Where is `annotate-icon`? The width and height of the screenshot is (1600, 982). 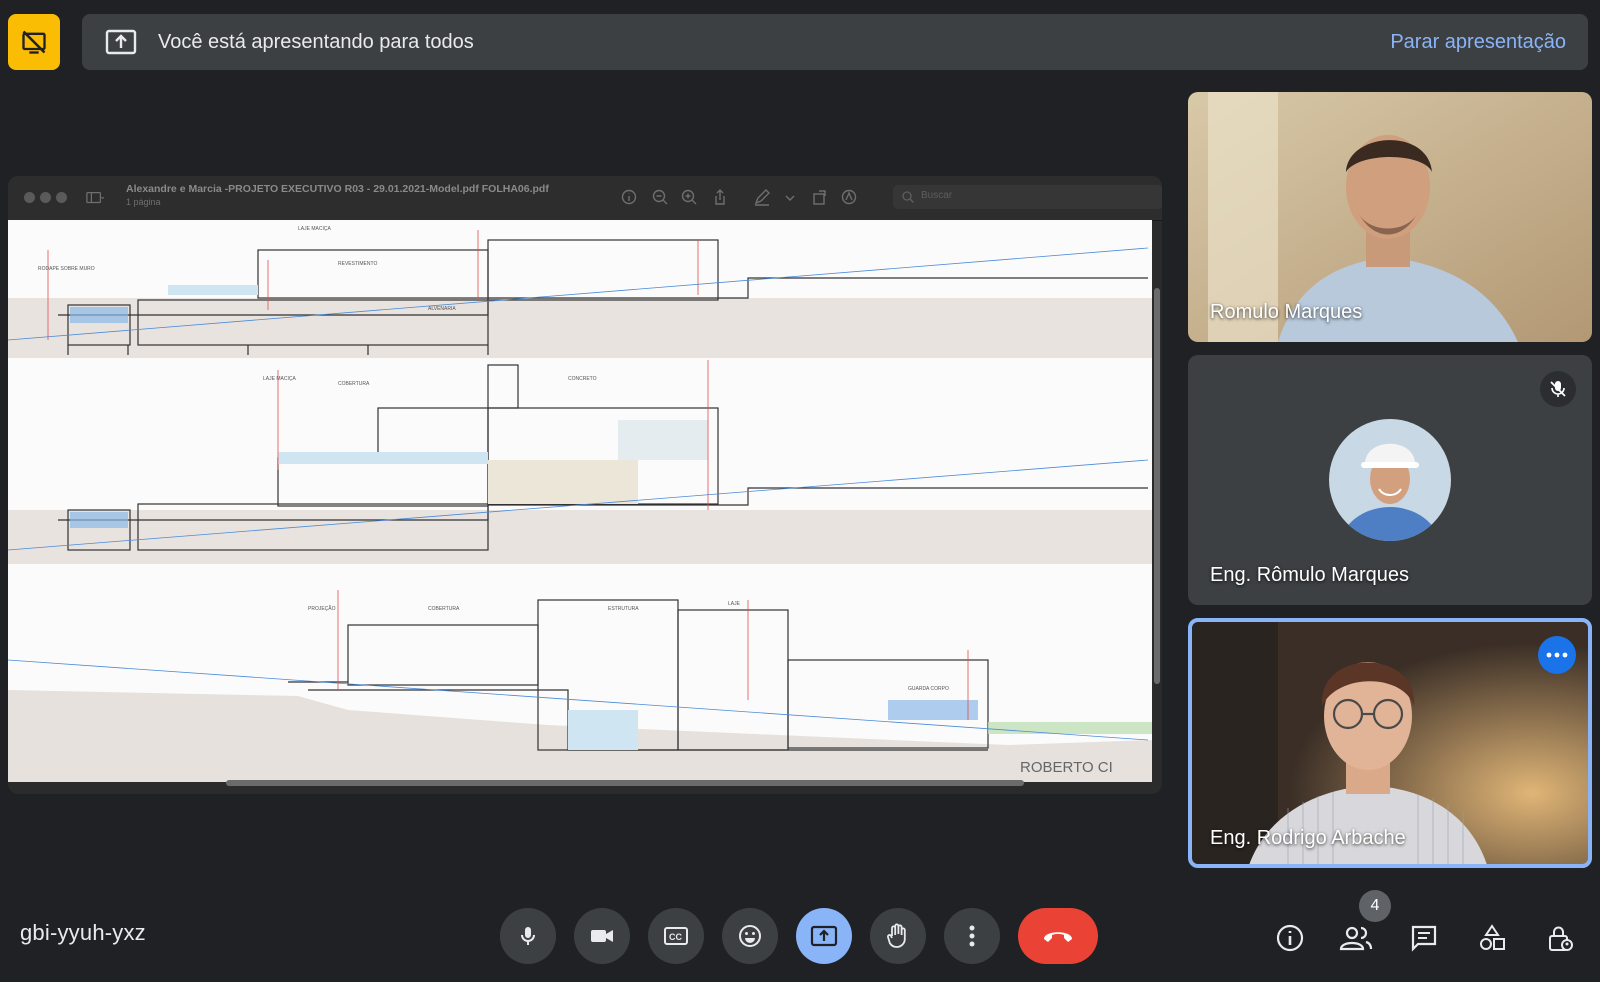 annotate-icon is located at coordinates (849, 197).